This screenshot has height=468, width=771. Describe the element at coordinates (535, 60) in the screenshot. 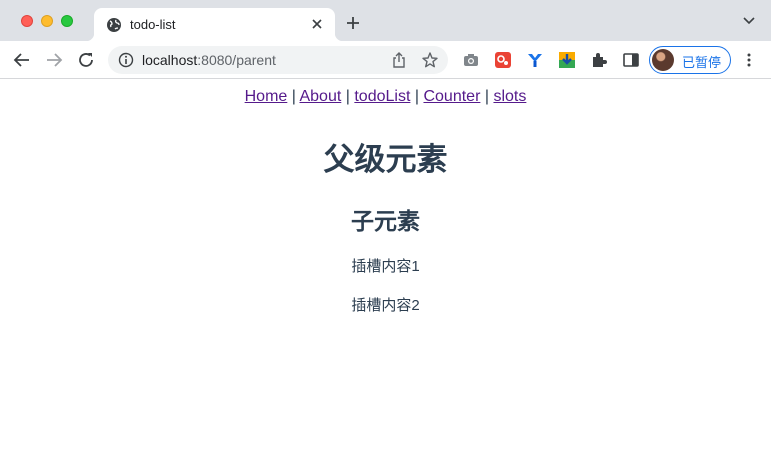

I see `blue-y-extension-icon` at that location.